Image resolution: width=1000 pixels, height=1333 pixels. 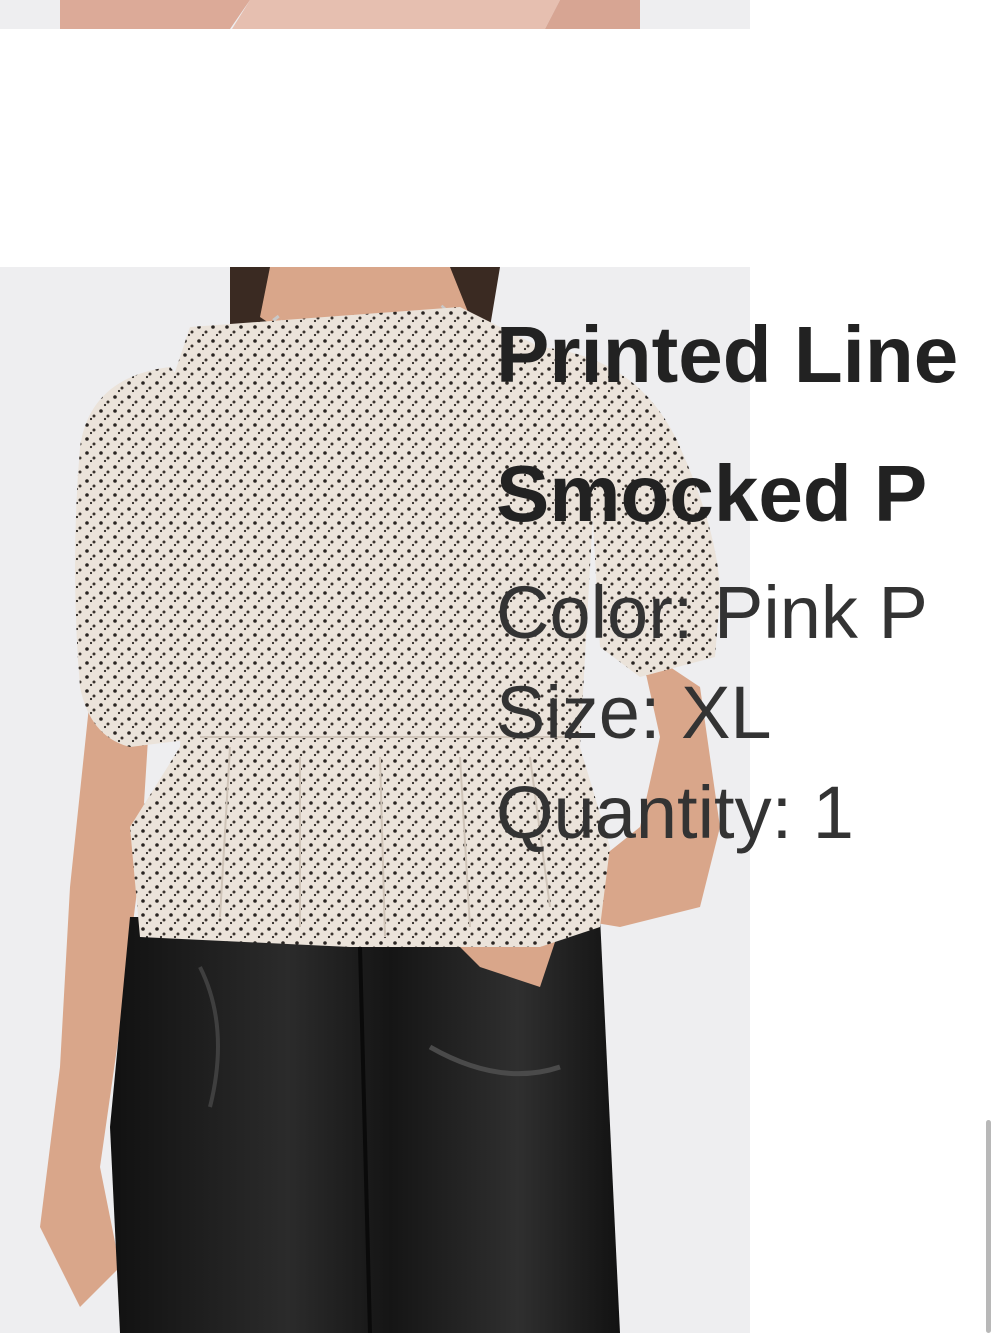 What do you see at coordinates (988, 1226) in the screenshot?
I see `vertical-scrollbar` at bounding box center [988, 1226].